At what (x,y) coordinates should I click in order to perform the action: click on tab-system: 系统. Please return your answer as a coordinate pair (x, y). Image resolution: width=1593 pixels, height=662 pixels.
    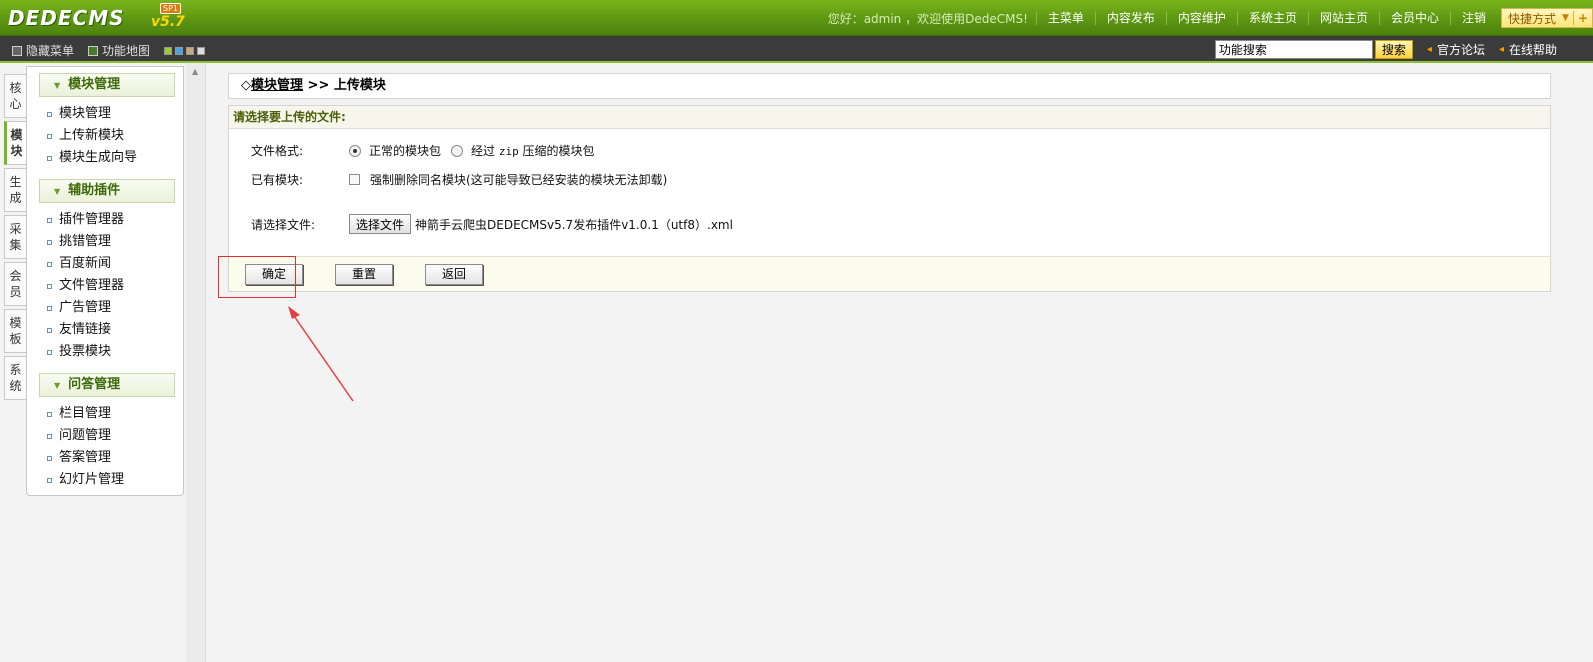
    Looking at the image, I should click on (15, 378).